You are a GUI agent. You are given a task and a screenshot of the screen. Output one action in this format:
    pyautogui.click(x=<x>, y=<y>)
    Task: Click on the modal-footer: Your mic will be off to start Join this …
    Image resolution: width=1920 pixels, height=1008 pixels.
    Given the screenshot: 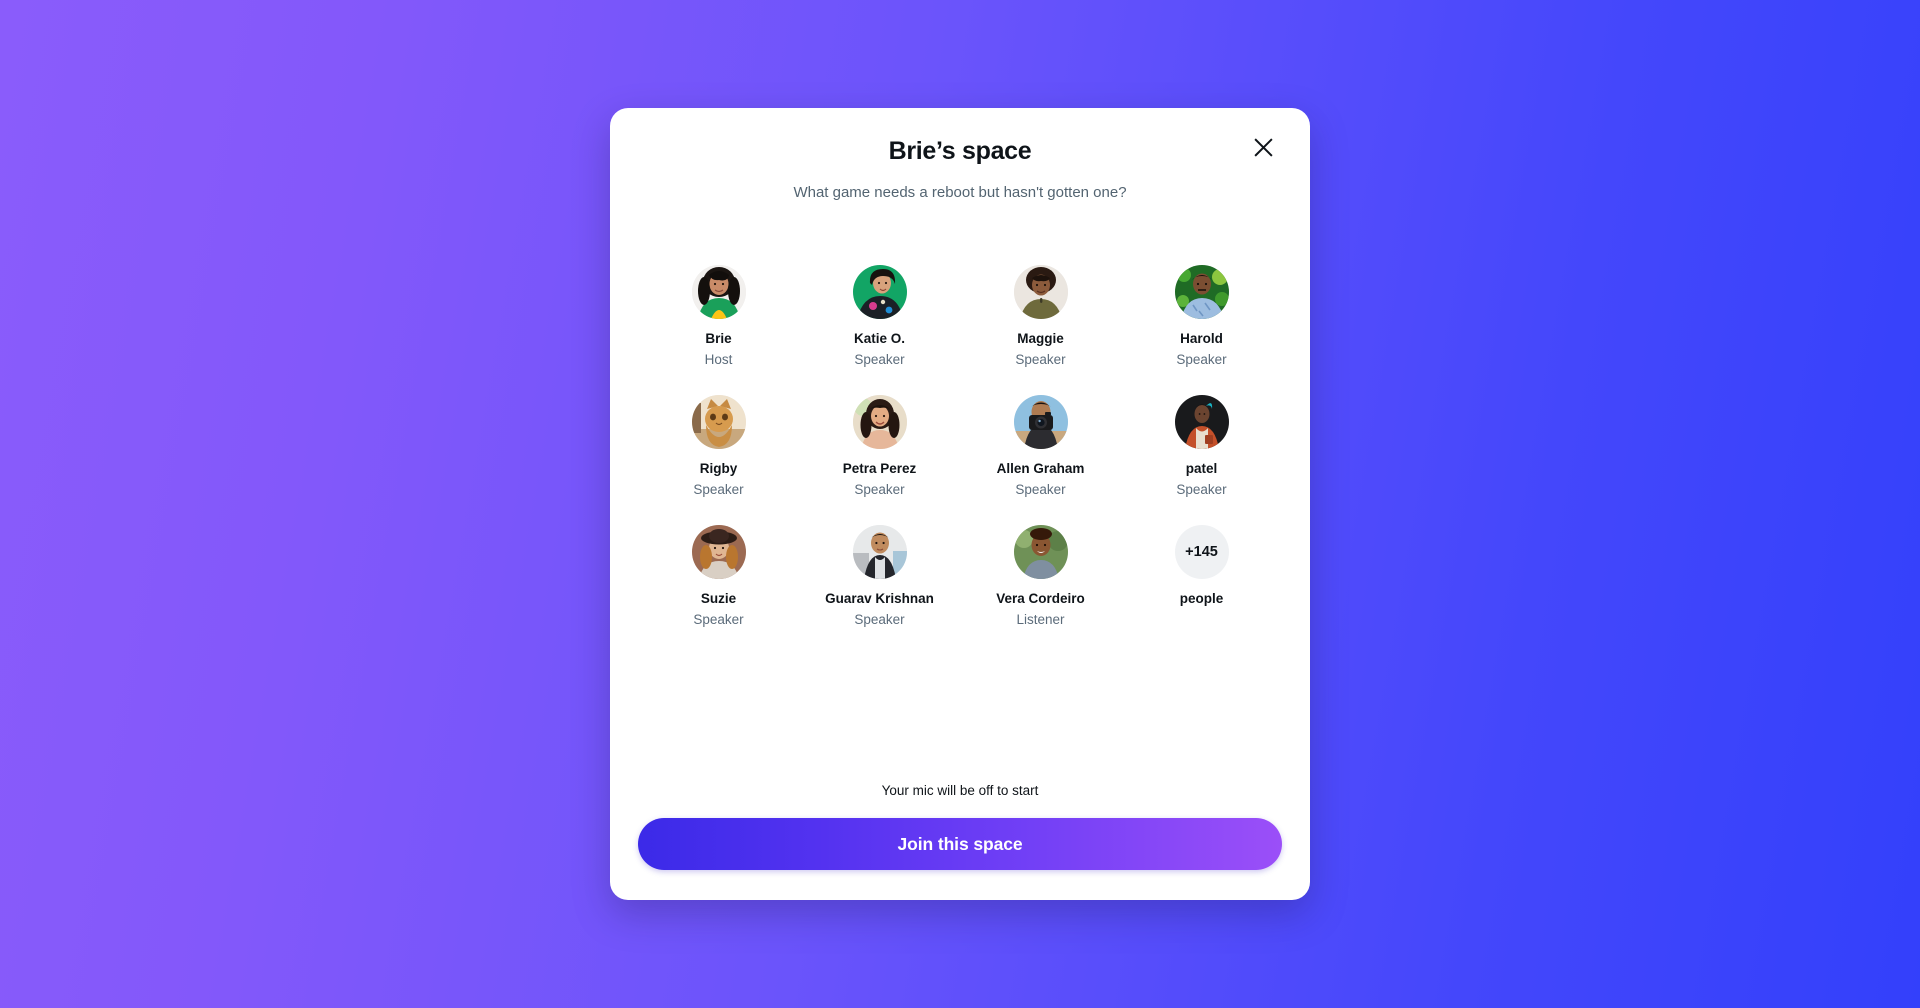 What is the action you would take?
    pyautogui.click(x=960, y=841)
    